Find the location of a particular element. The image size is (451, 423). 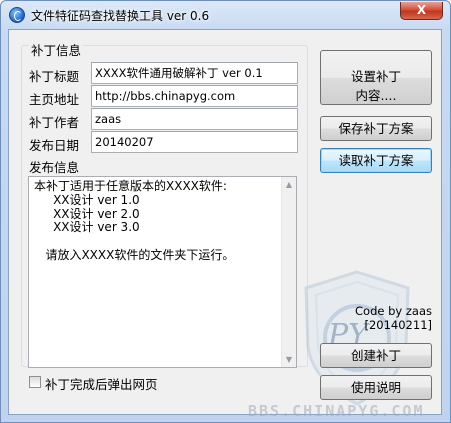

credit-author: Code by zaas is located at coordinates (393, 311).